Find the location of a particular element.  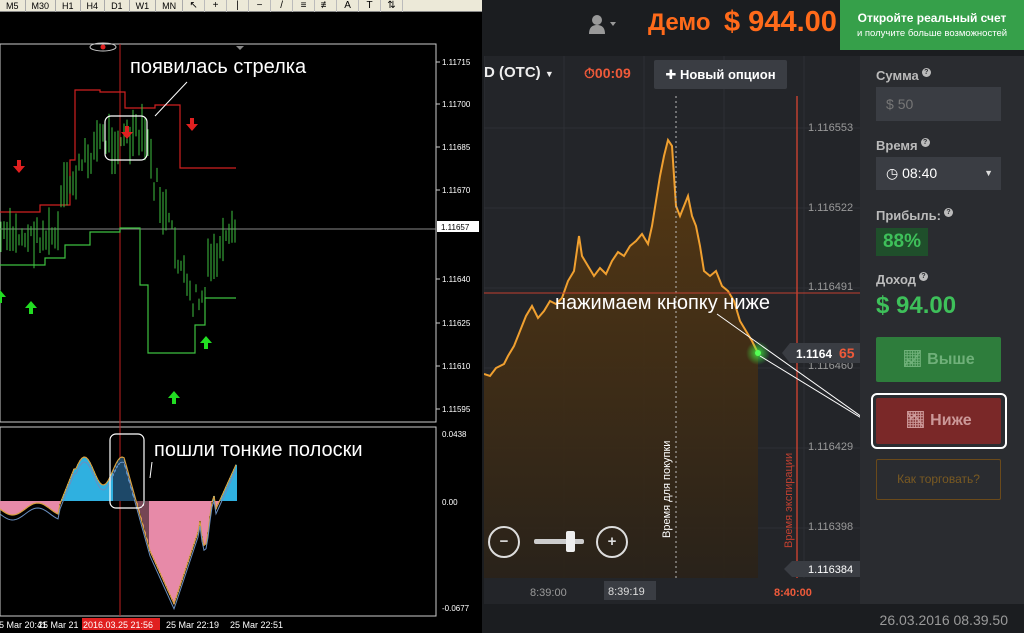

price-axis-label: 1.11640 is located at coordinates (456, 279).